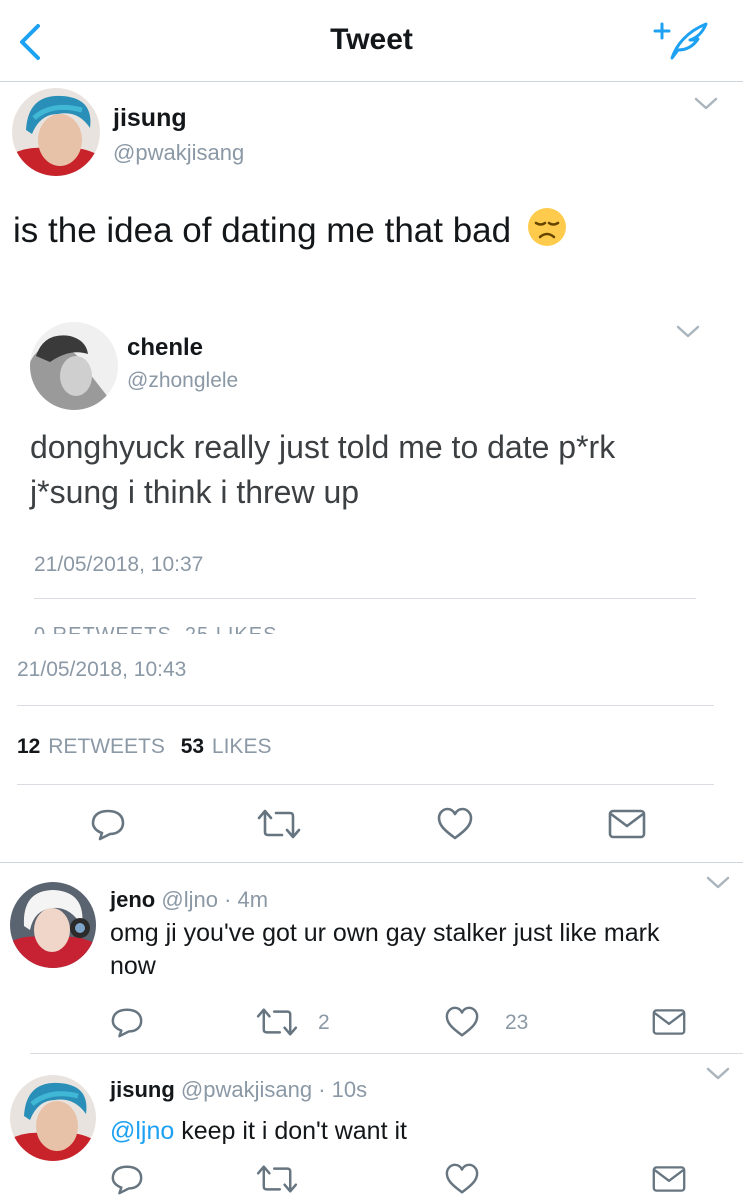  I want to click on avatar, so click(56, 132).